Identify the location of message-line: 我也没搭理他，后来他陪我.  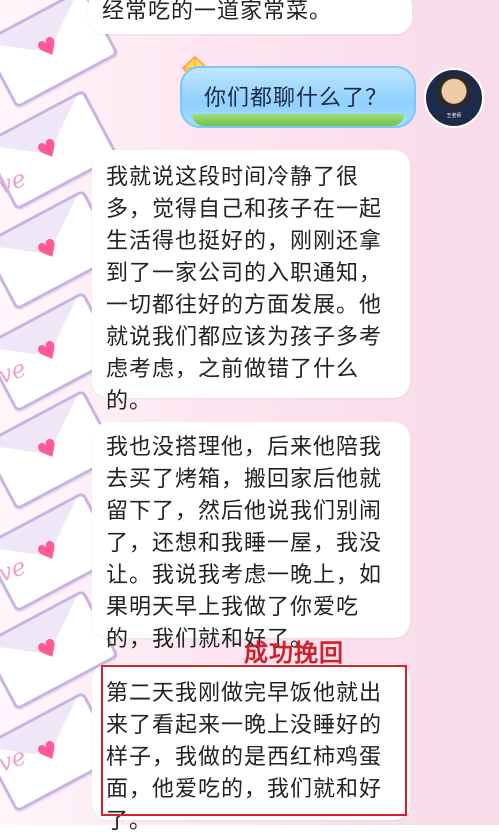
(244, 447).